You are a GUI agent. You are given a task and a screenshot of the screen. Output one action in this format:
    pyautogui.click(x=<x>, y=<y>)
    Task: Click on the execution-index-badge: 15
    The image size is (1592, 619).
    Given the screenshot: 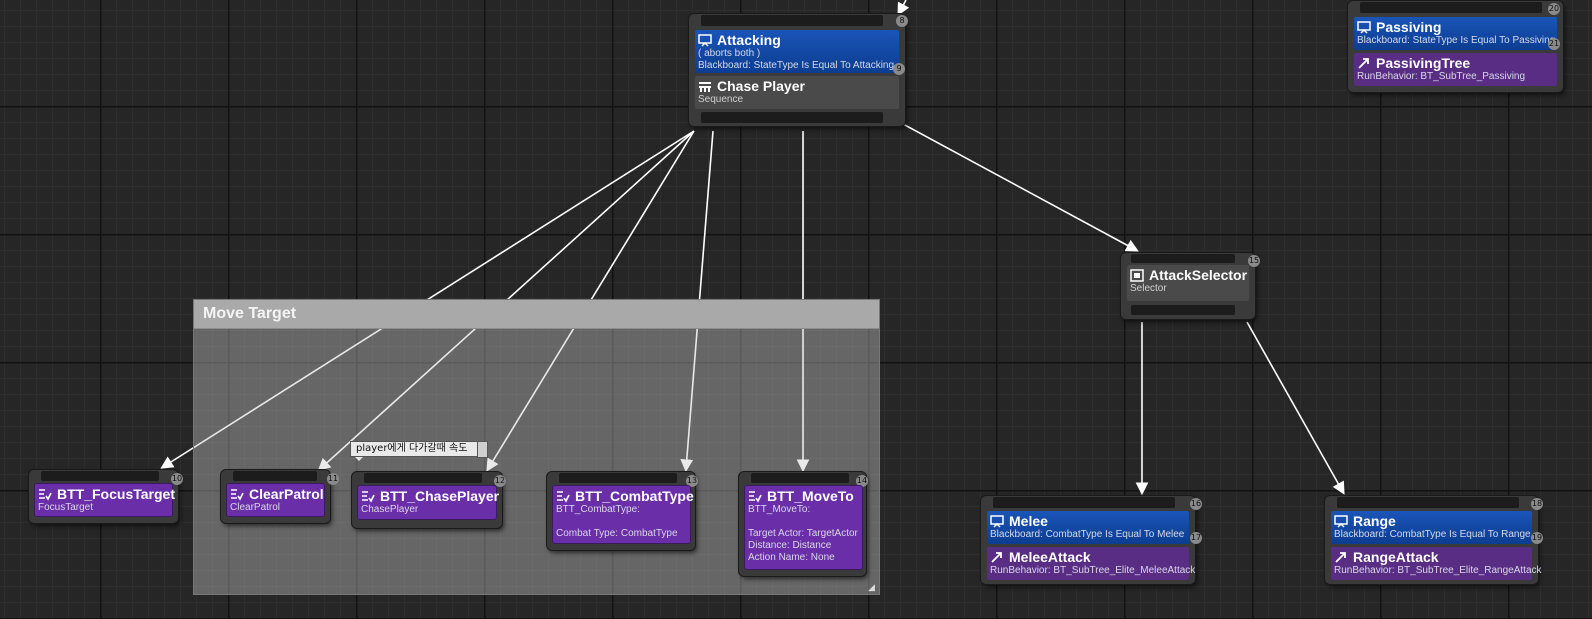 What is the action you would take?
    pyautogui.click(x=1254, y=261)
    